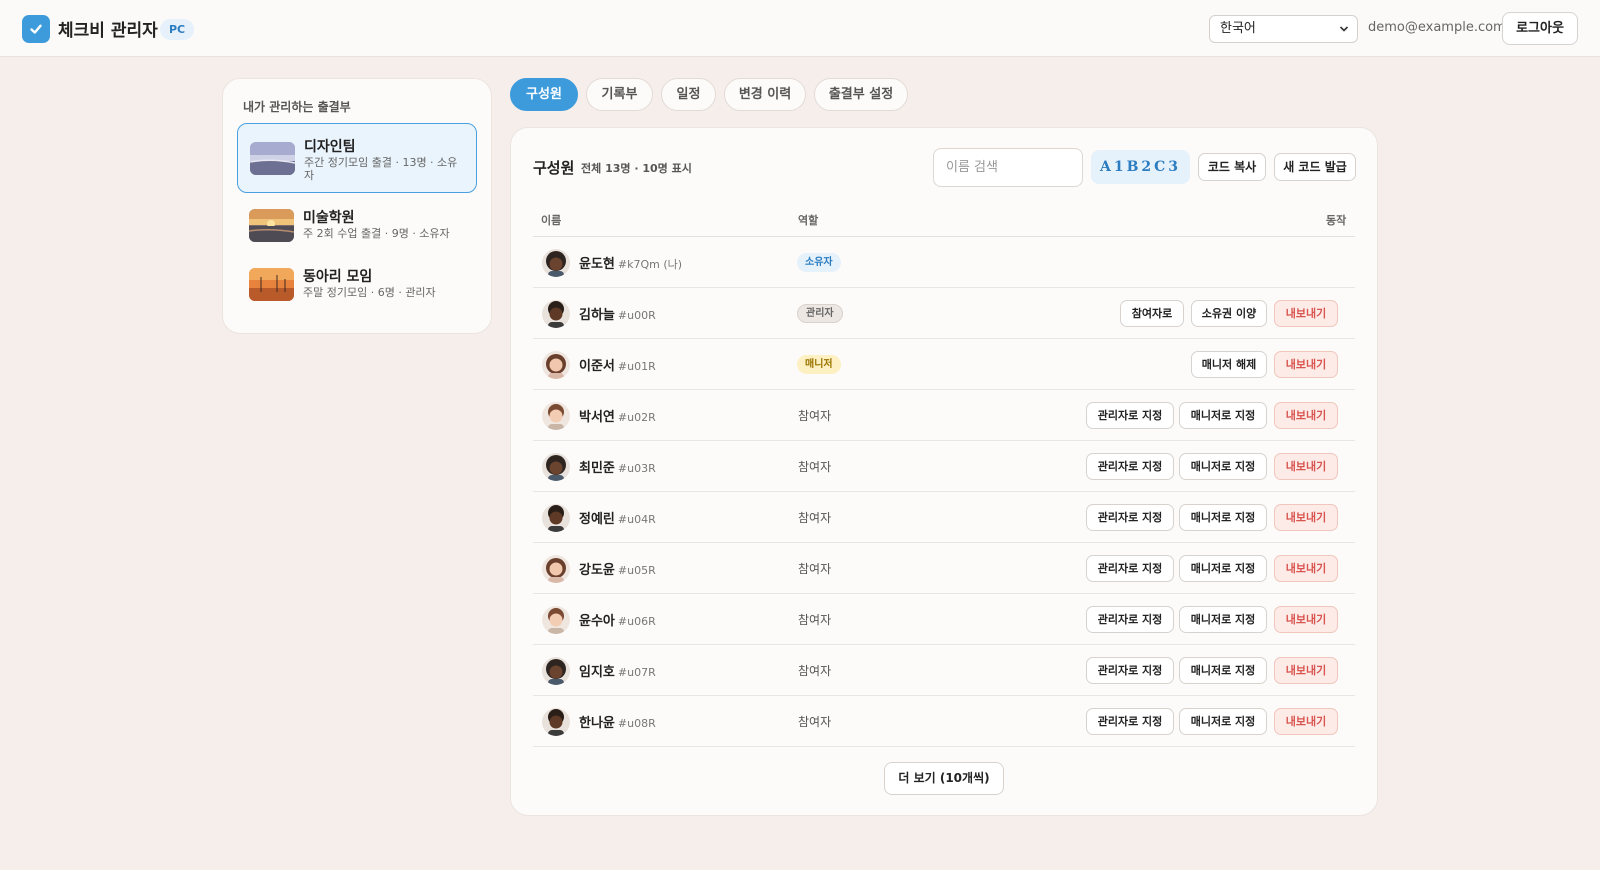 This screenshot has width=1600, height=870. Describe the element at coordinates (636, 723) in the screenshot. I see `member-tag: #u08R` at that location.